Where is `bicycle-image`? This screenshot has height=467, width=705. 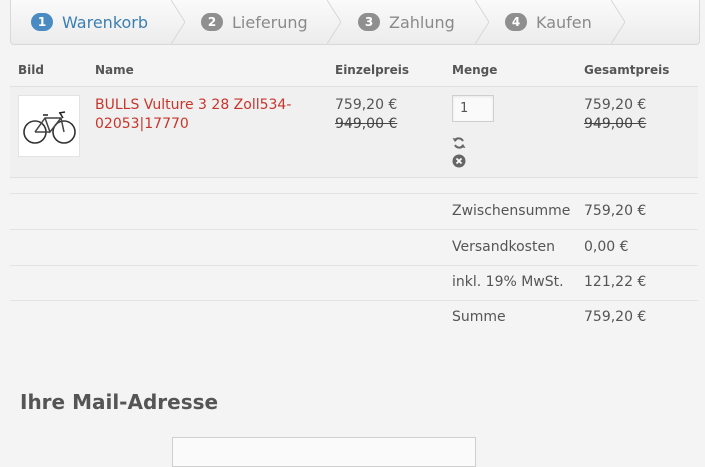 bicycle-image is located at coordinates (49, 127).